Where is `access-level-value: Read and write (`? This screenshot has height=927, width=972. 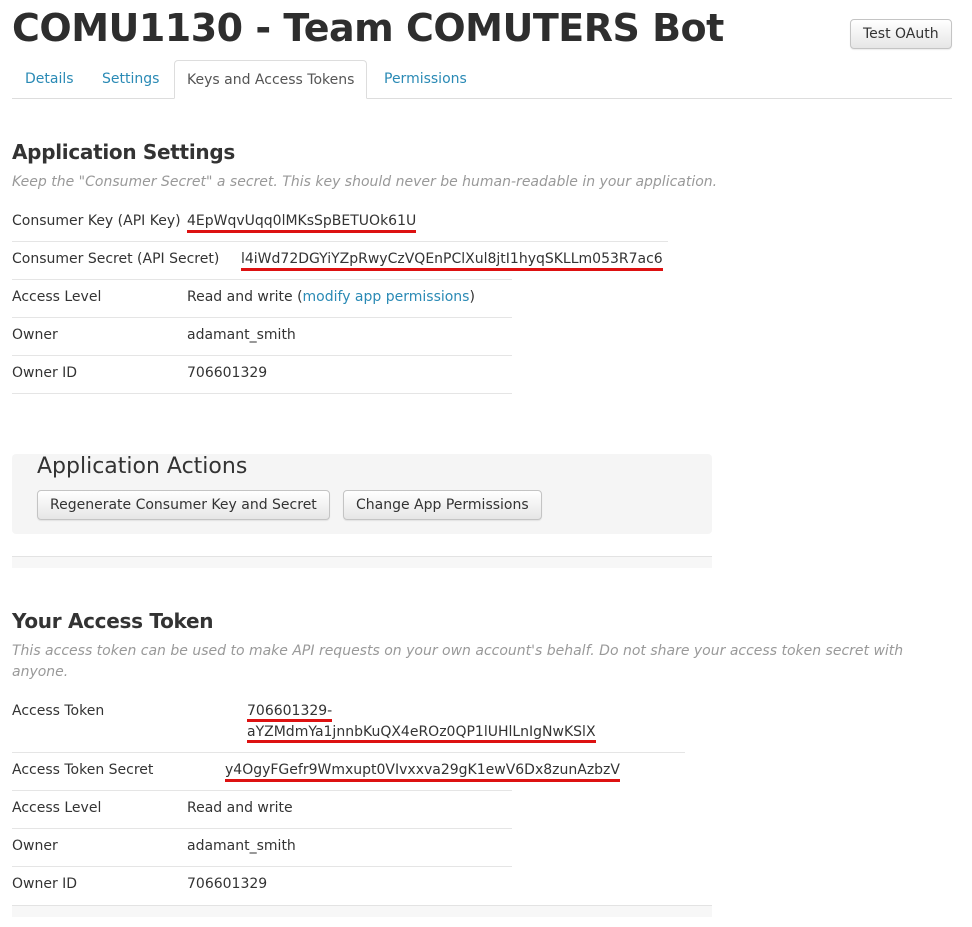
access-level-value: Read and write ( is located at coordinates (245, 297).